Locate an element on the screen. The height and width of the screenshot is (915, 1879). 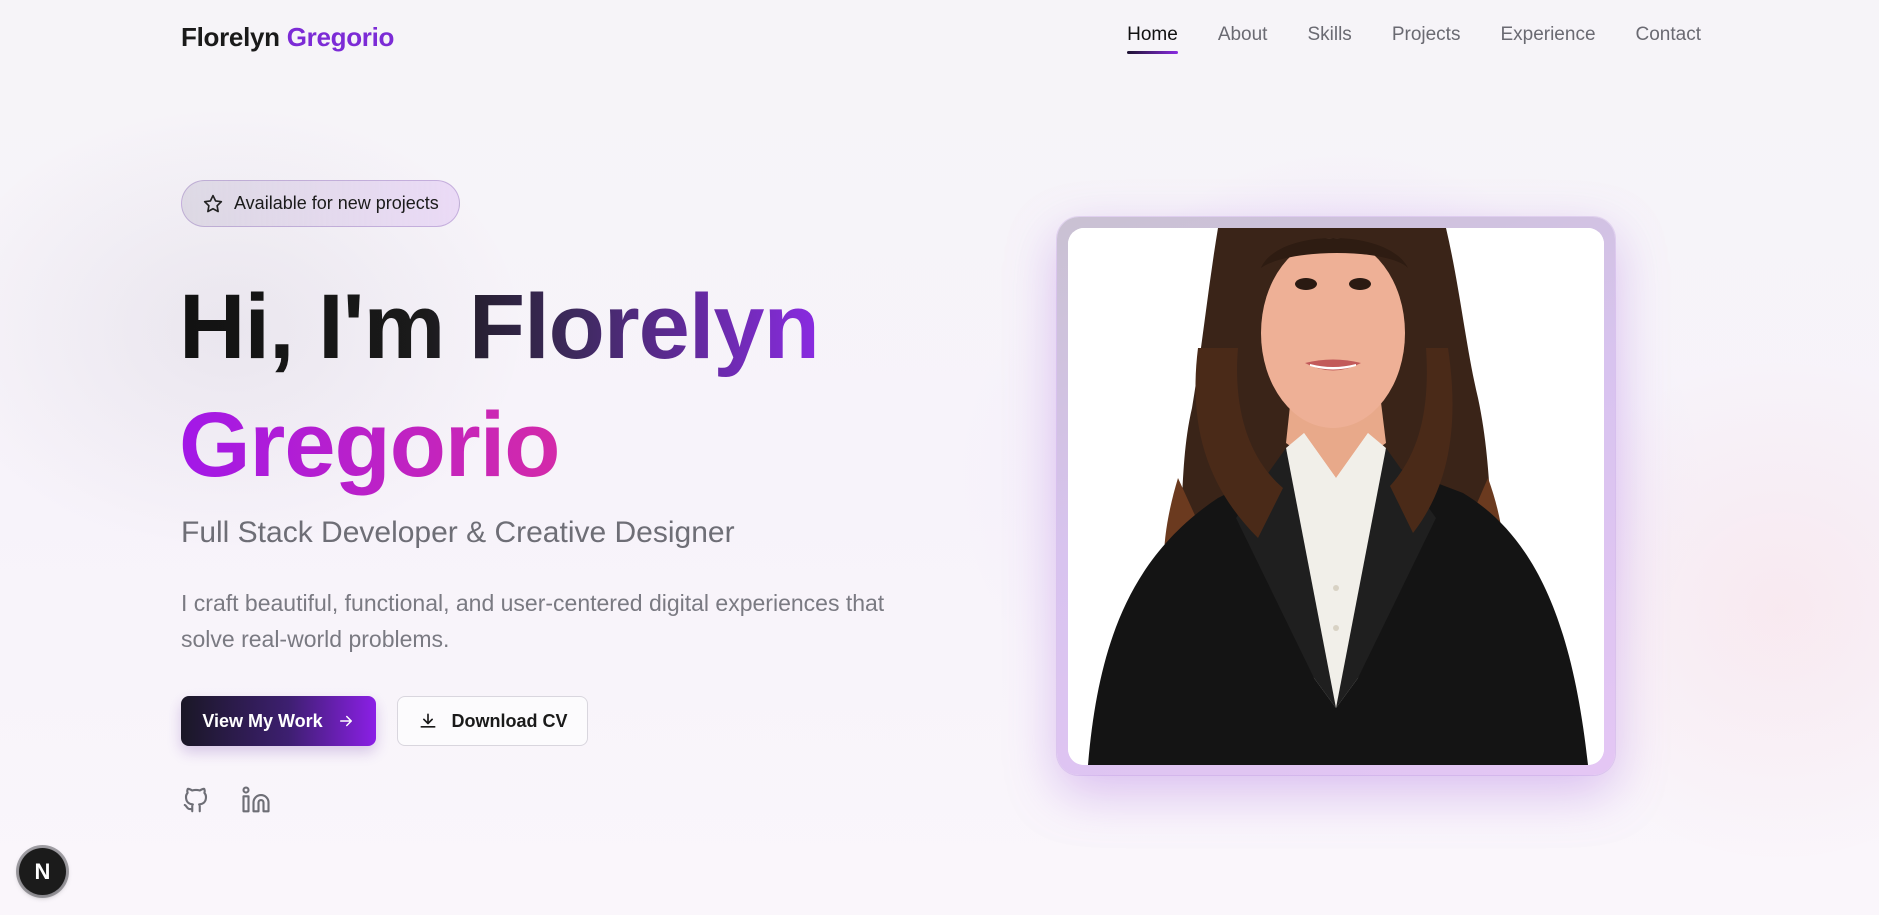
github-icon is located at coordinates (196, 800).